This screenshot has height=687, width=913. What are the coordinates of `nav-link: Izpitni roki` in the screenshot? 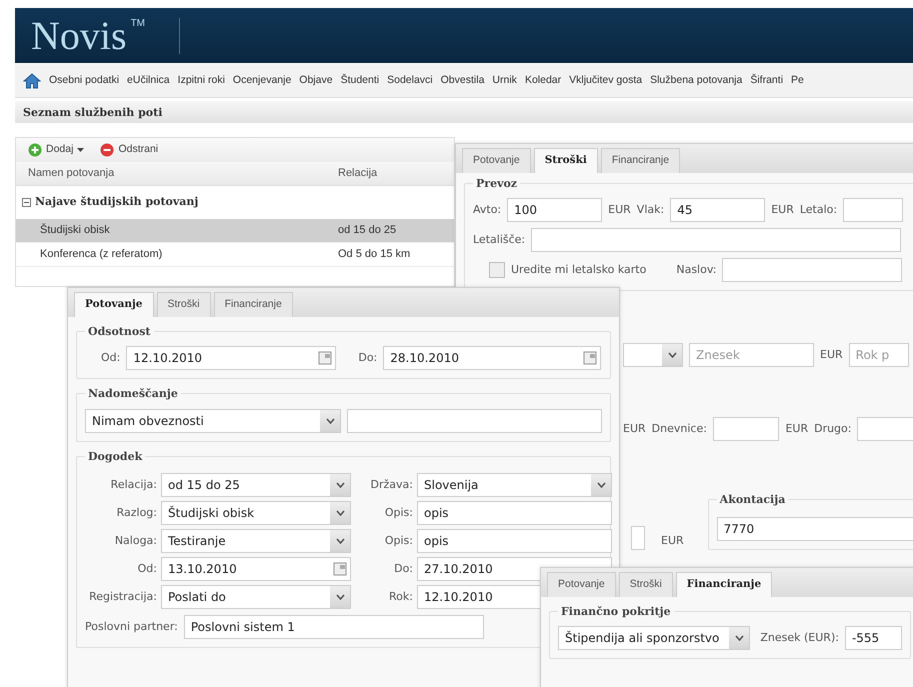 It's located at (201, 80).